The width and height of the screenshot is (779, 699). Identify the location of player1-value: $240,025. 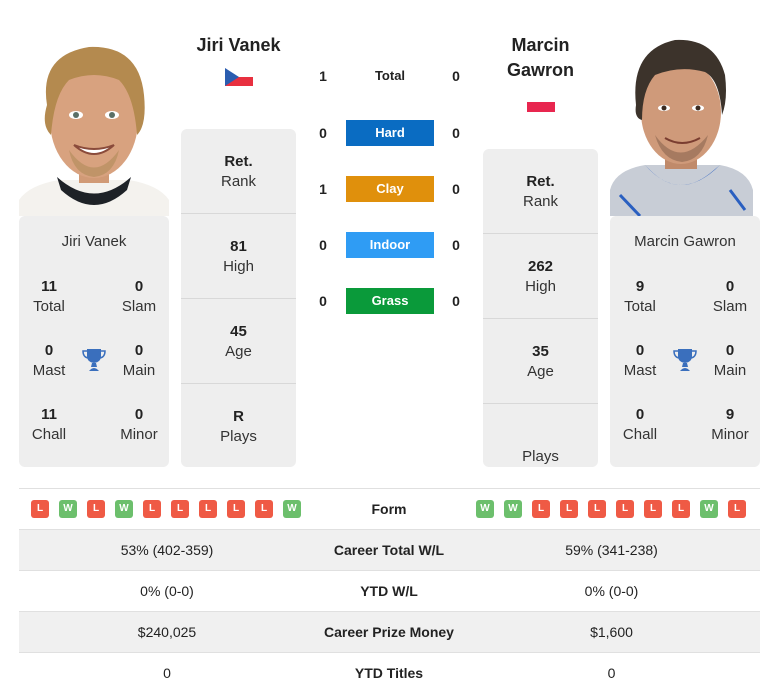
(167, 632).